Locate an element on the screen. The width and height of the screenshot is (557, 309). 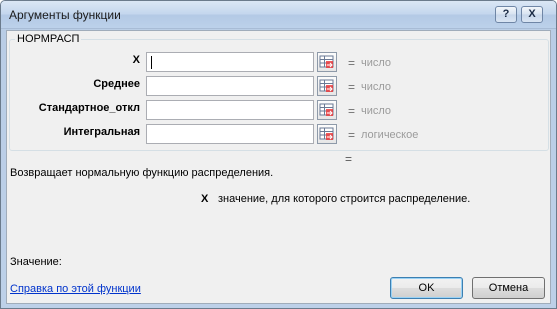
arg-input-stdev is located at coordinates (230, 110).